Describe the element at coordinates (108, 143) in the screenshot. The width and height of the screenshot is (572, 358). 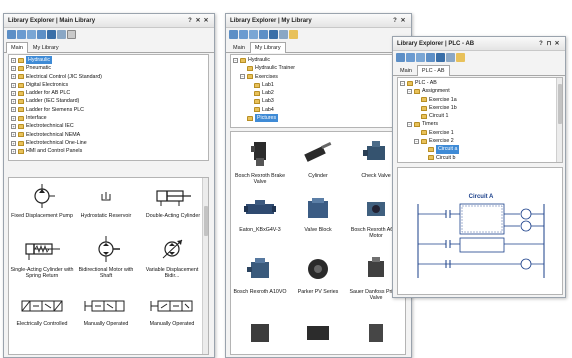
I see `tree-item-electrotechnical-one-line: + Electrotechnical One-Line` at that location.